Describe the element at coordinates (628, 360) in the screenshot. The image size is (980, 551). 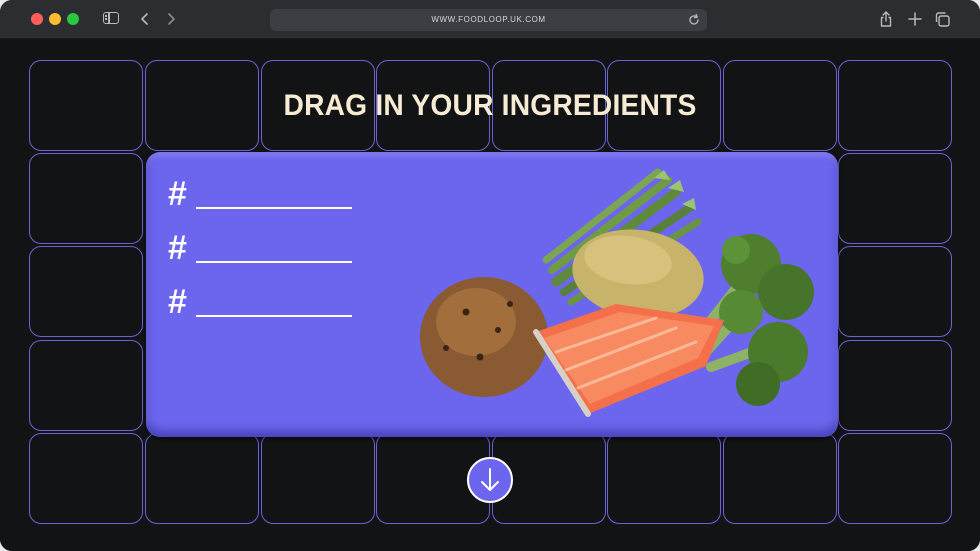
I see `salmon-fillet-image` at that location.